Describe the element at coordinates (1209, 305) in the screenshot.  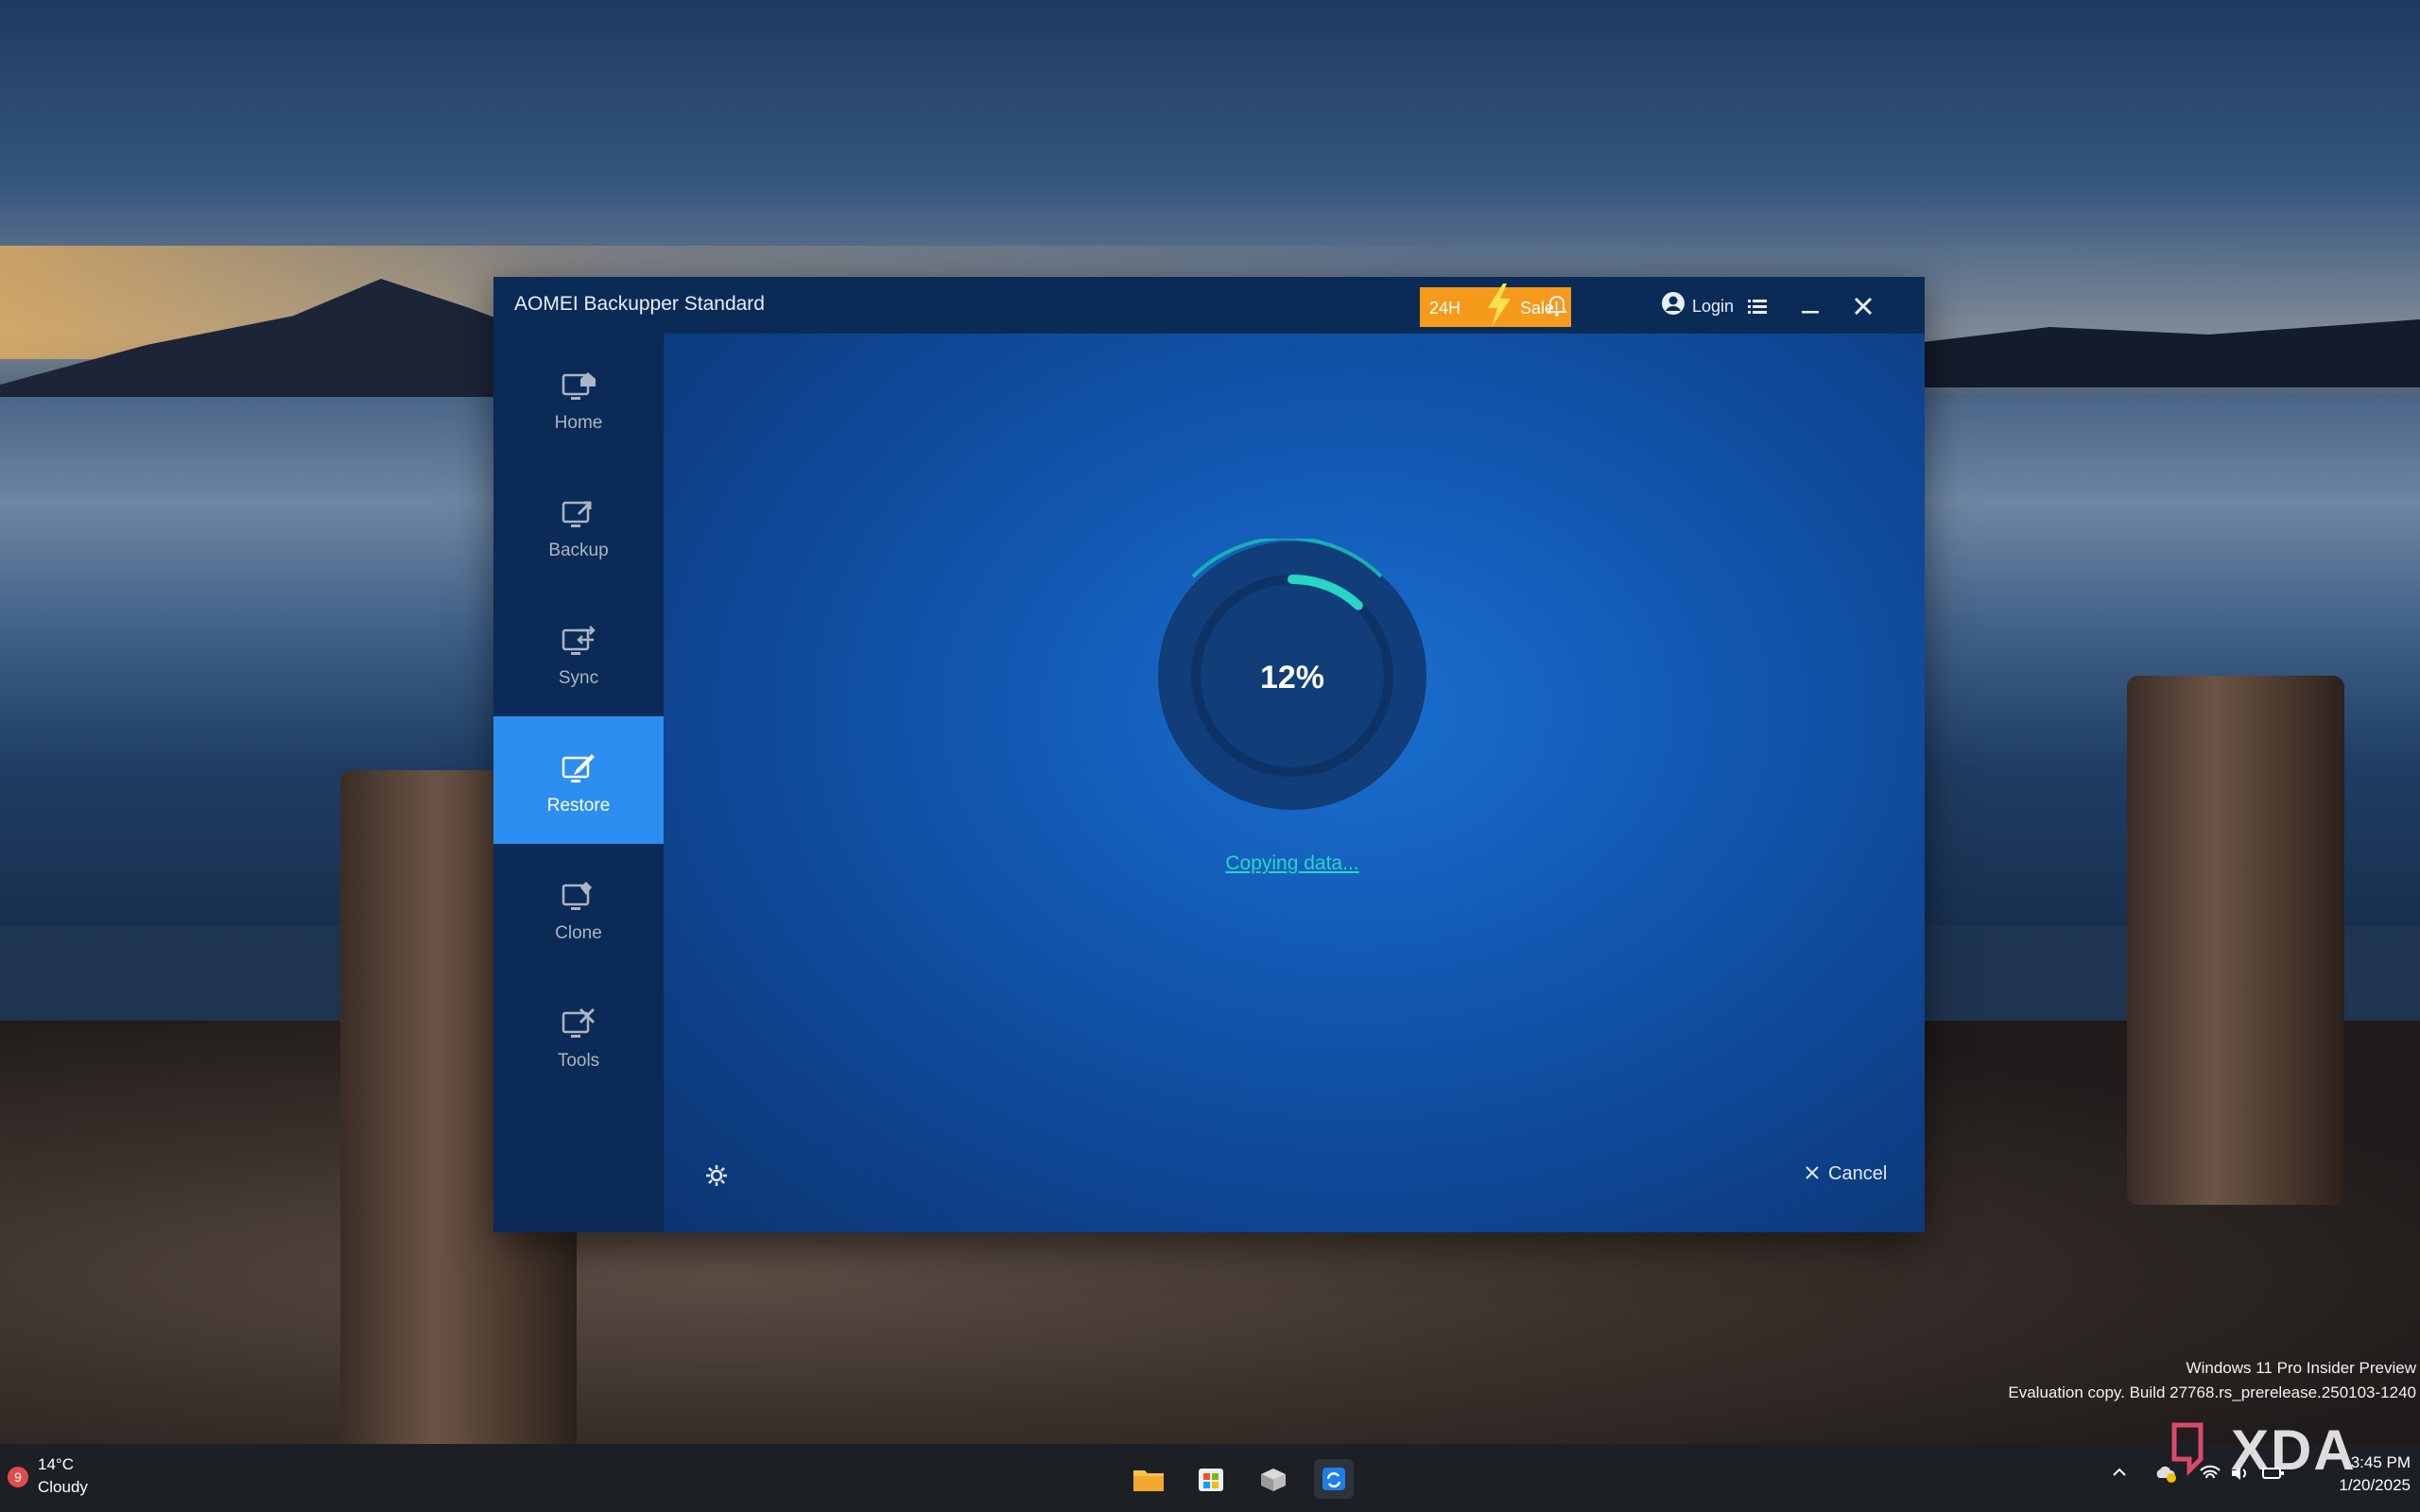
I see `title-bar: AOMEI Backupper Standard 24H Sale! Login` at that location.